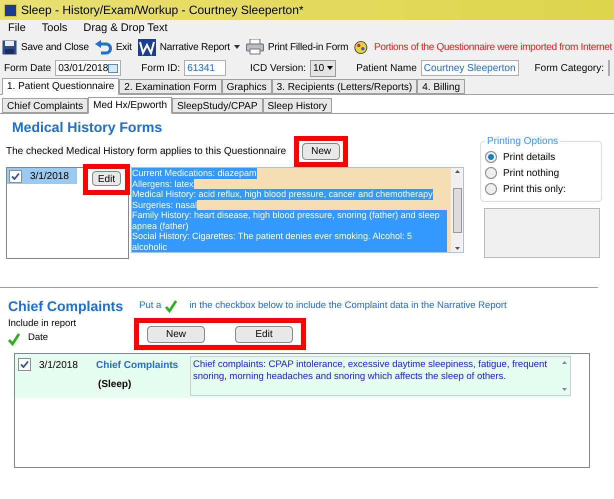 The height and width of the screenshot is (499, 614). What do you see at coordinates (88, 68) in the screenshot?
I see `date-field: 03/01/2018` at bounding box center [88, 68].